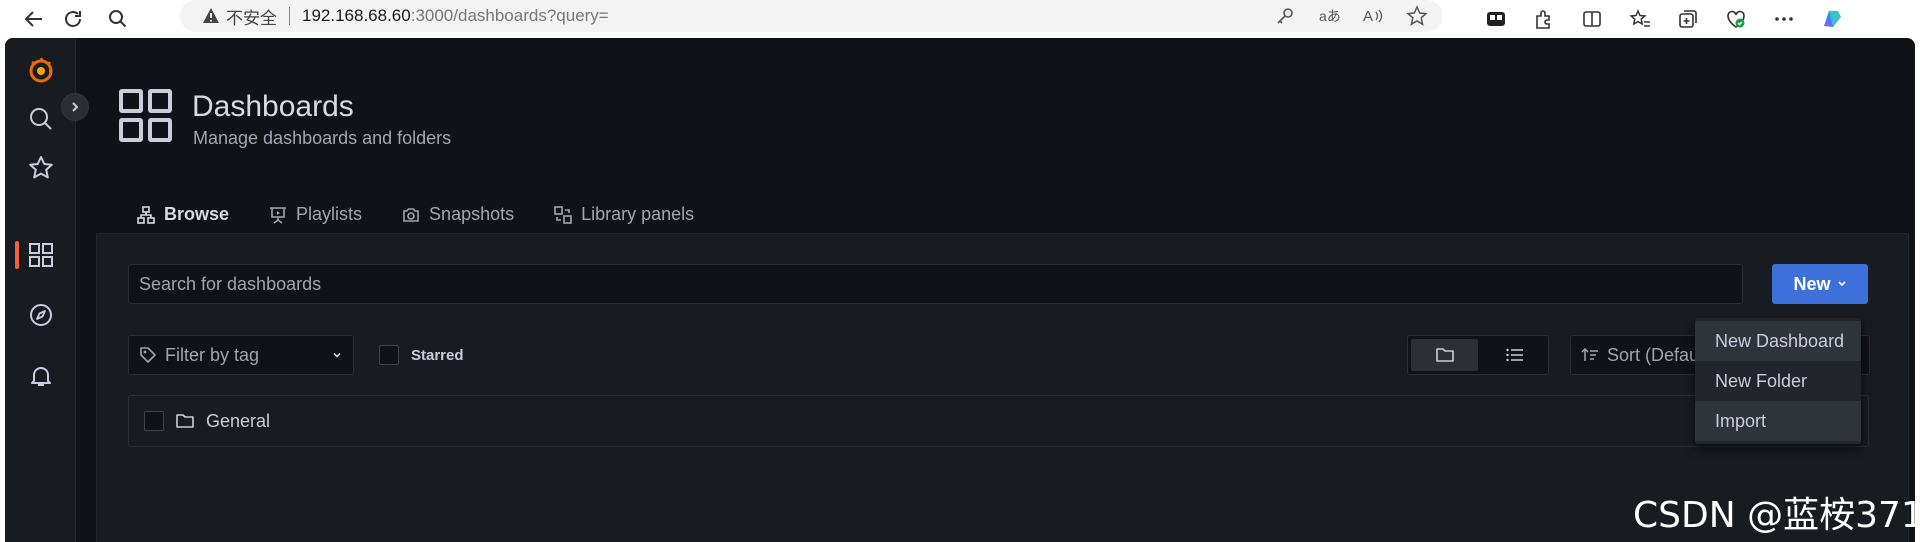  I want to click on svg-text: aあ, so click(1329, 16).